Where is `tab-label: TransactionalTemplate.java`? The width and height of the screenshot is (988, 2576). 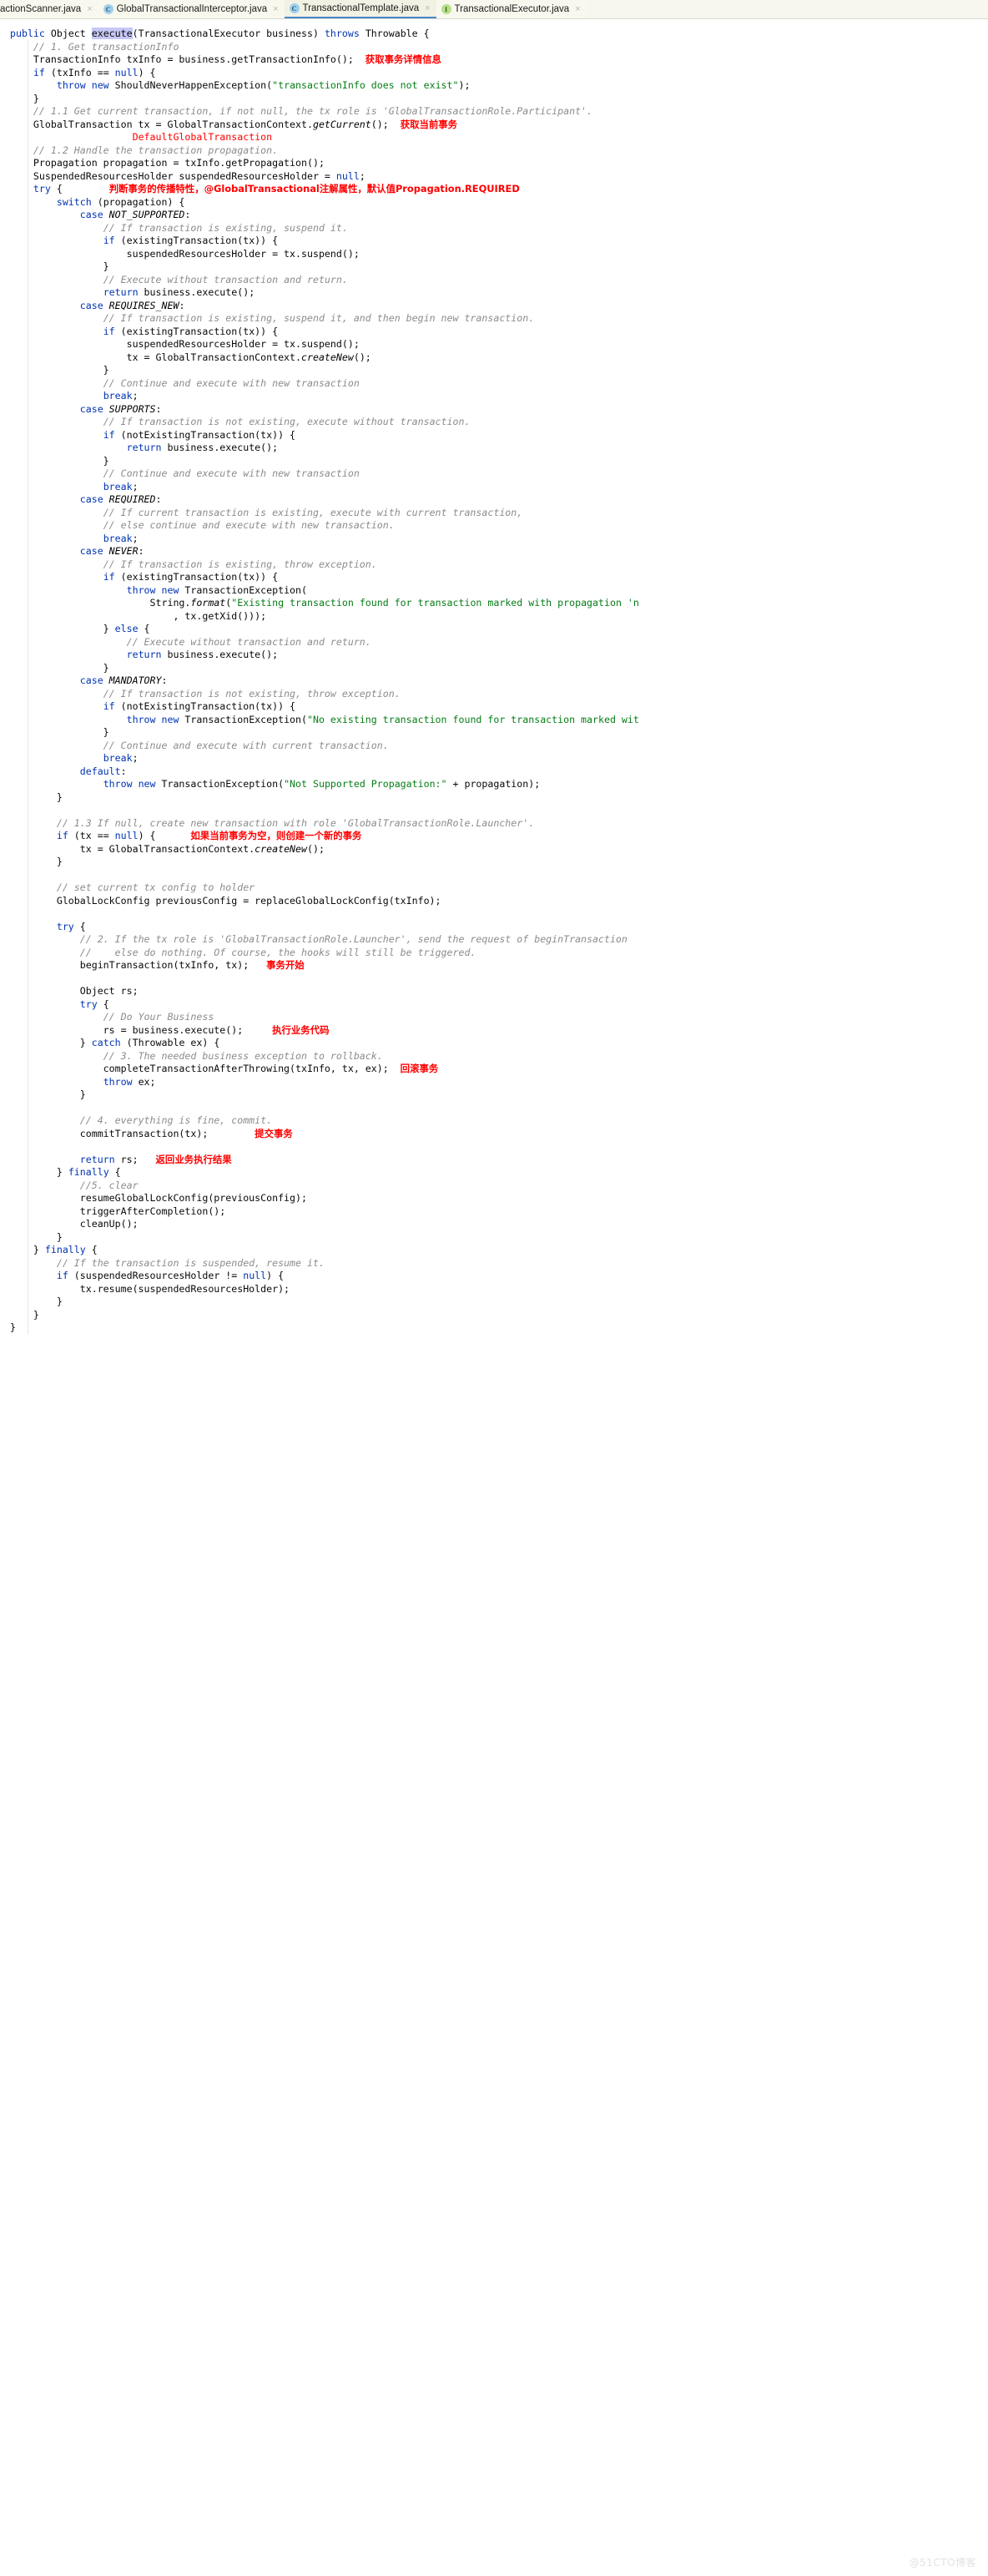
tab-label: TransactionalTemplate.java is located at coordinates (361, 8).